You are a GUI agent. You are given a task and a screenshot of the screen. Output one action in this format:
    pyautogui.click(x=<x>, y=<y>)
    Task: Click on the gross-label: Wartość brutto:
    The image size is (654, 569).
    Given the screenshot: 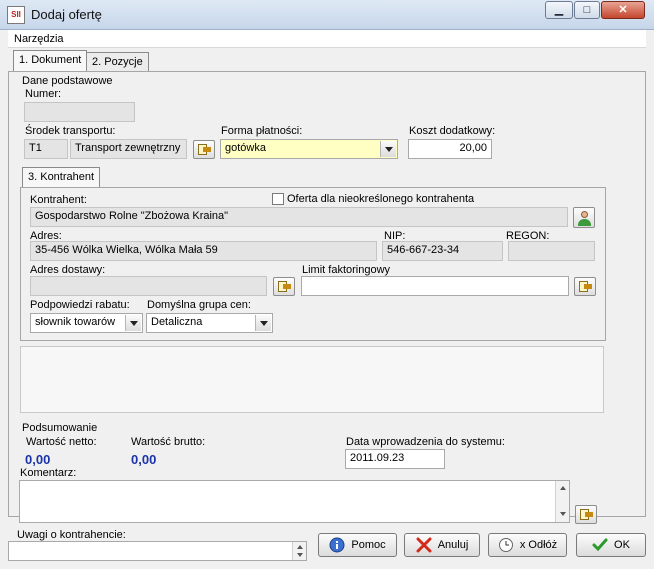 What is the action you would take?
    pyautogui.click(x=168, y=442)
    